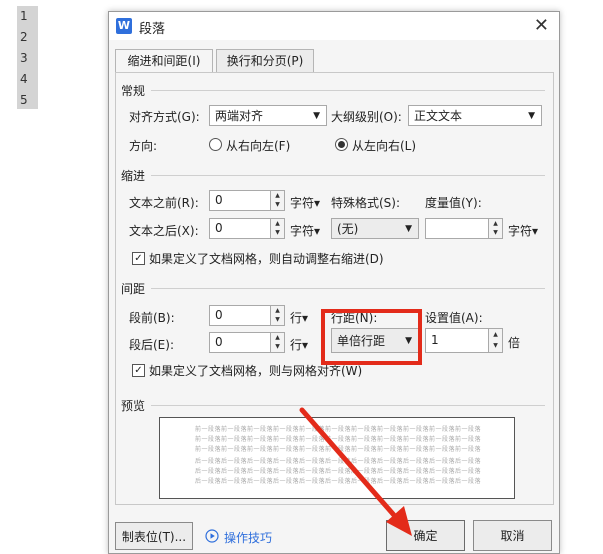  What do you see at coordinates (355, 471) in the screenshot?
I see `annotation-arrow-icon` at bounding box center [355, 471].